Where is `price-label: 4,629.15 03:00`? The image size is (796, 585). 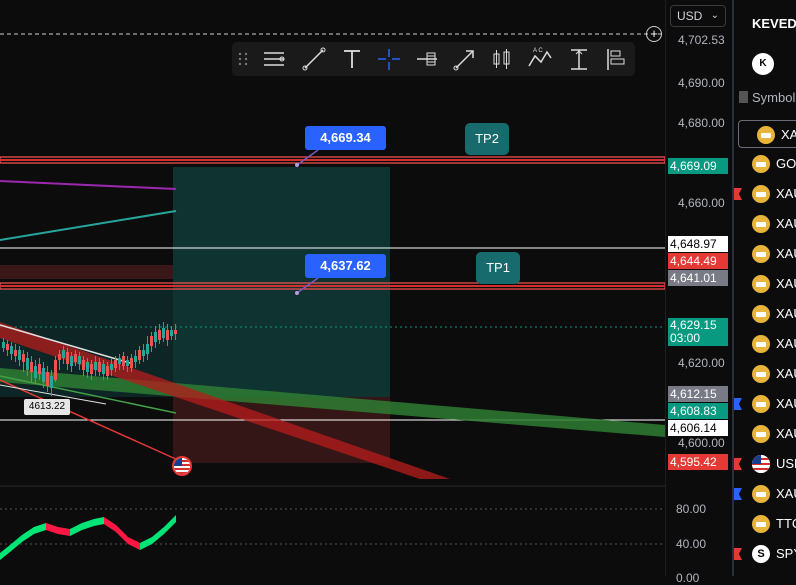
price-label: 4,629.15 03:00 is located at coordinates (698, 332).